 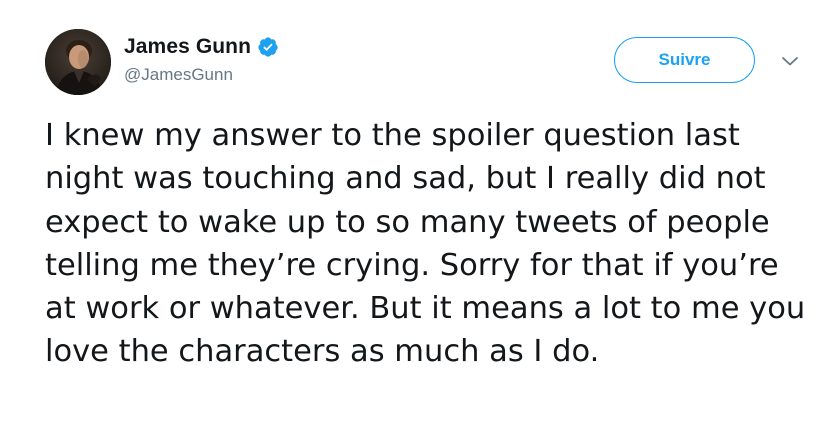 I want to click on profile-photo-icon, so click(x=78, y=62).